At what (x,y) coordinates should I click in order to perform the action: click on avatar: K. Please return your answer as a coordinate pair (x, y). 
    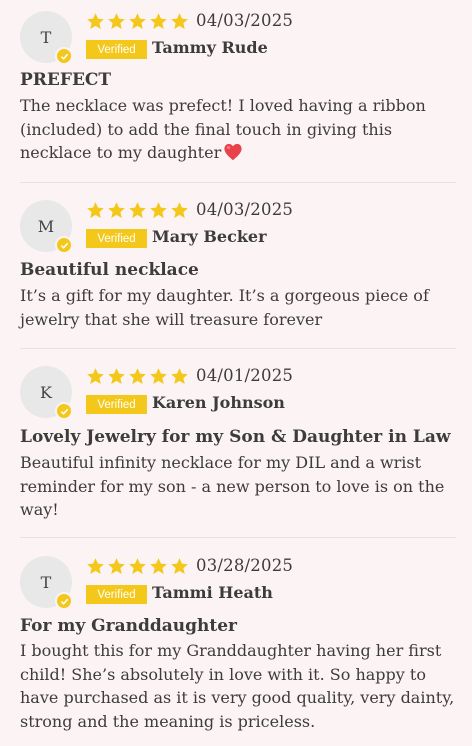
    Looking at the image, I should click on (46, 393).